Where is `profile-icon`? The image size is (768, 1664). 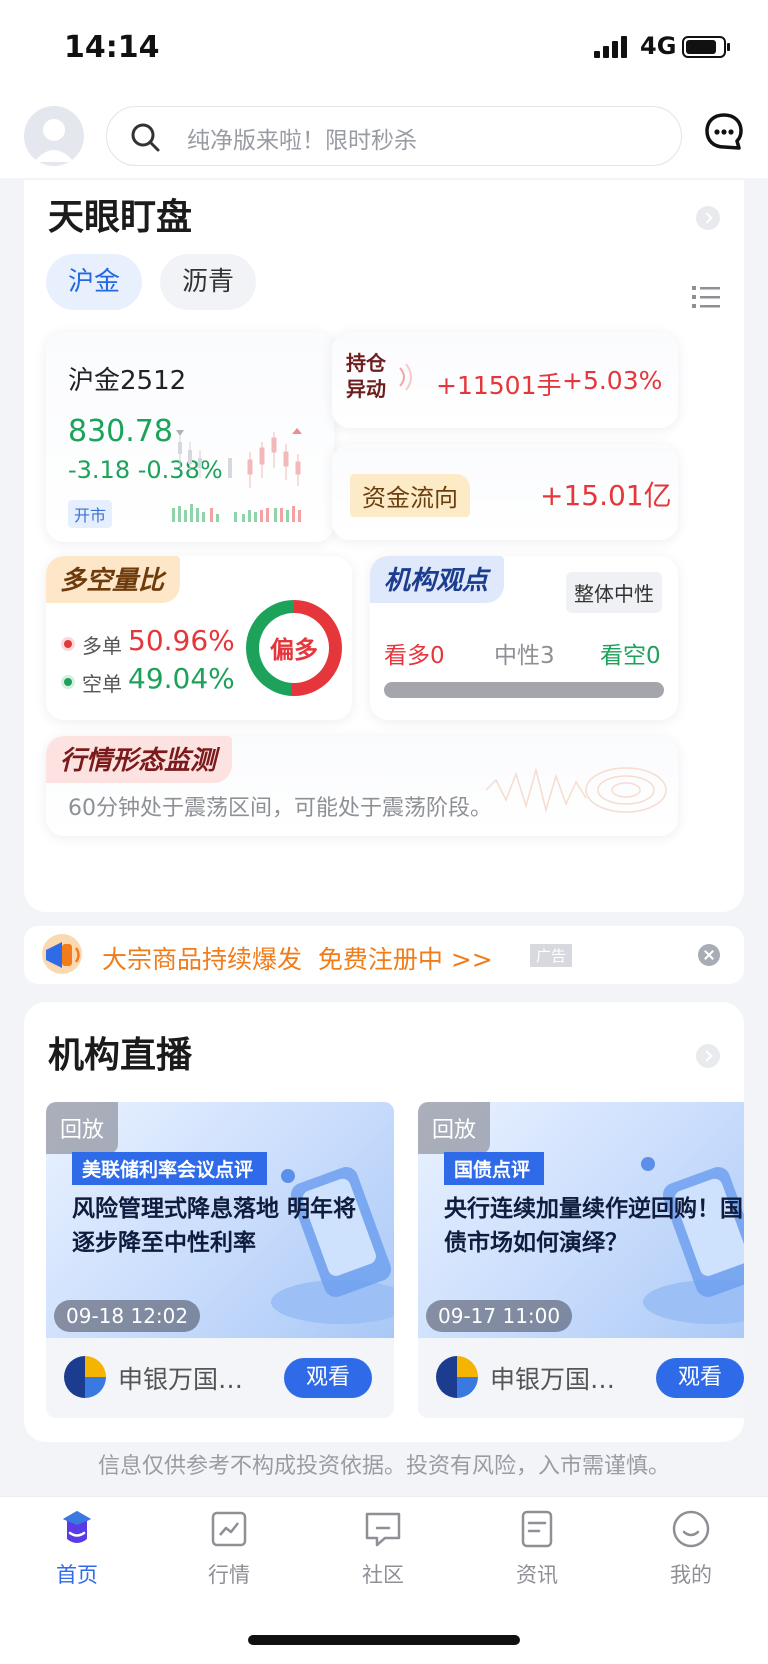
profile-icon is located at coordinates (691, 1529).